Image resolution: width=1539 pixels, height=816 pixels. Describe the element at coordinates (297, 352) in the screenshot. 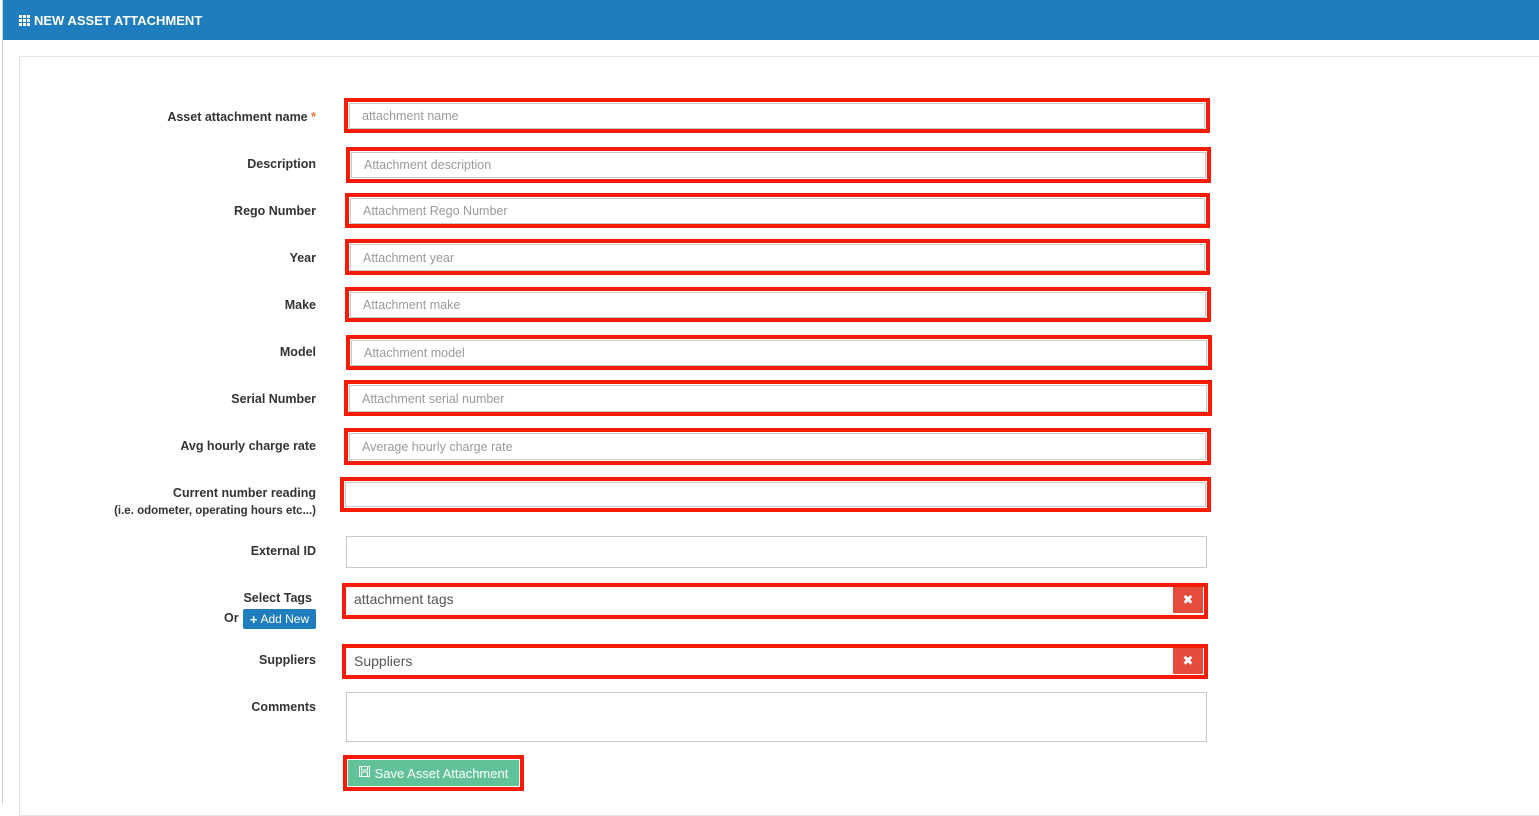

I see `model-label: Model` at that location.